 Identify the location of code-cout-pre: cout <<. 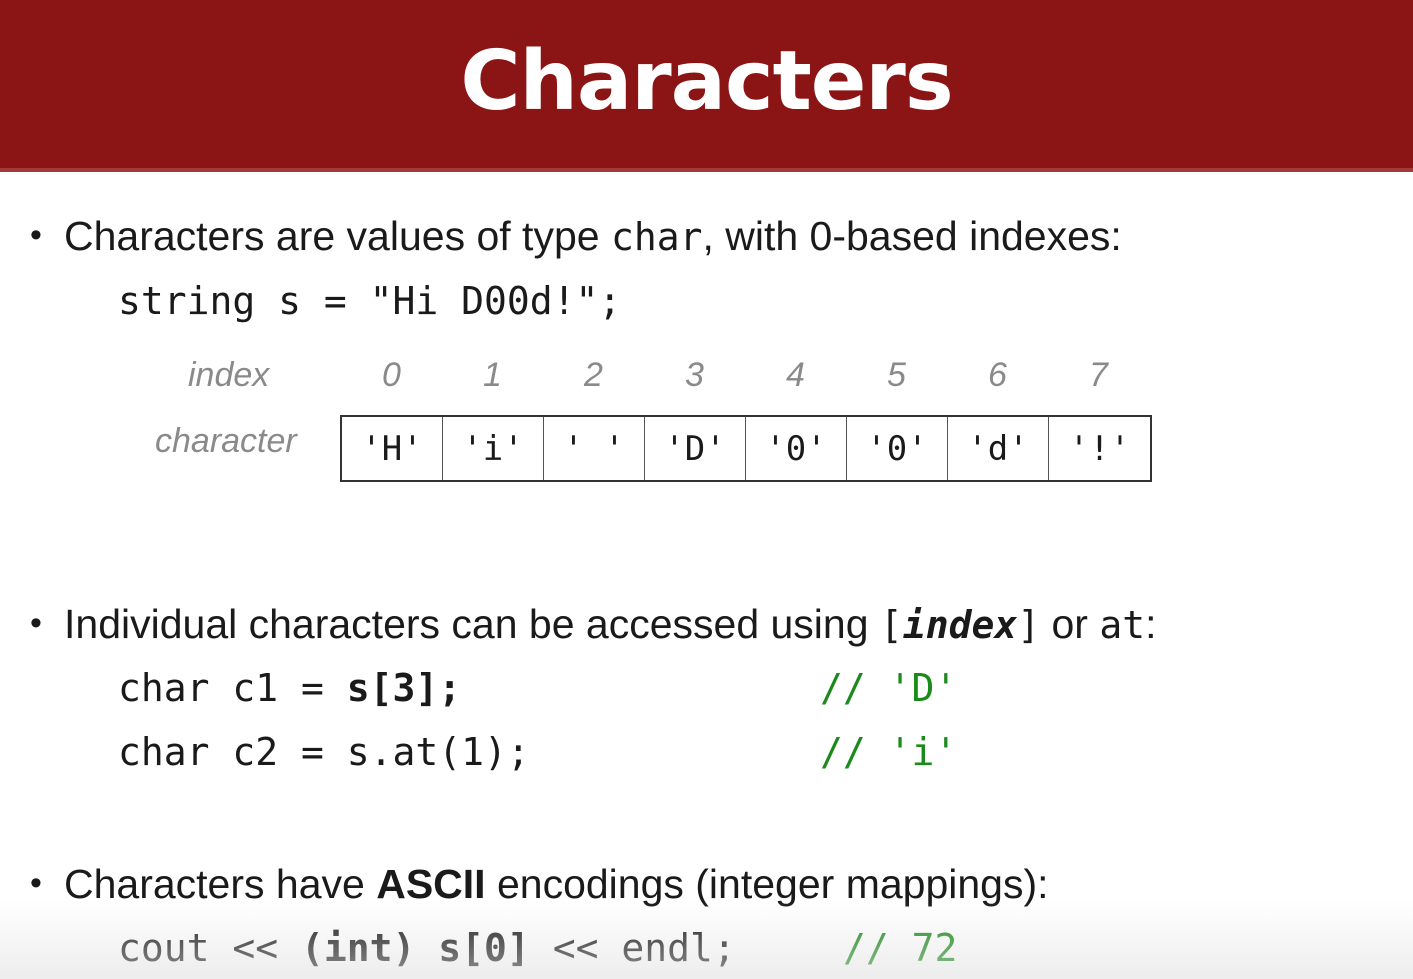
(210, 948).